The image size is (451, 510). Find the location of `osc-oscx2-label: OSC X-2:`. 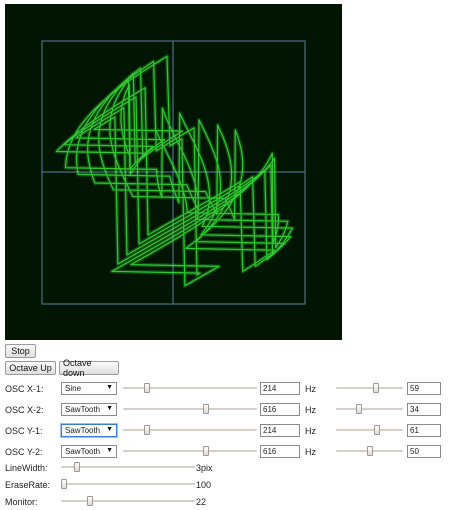

osc-oscx2-label: OSC X-2: is located at coordinates (24, 410).